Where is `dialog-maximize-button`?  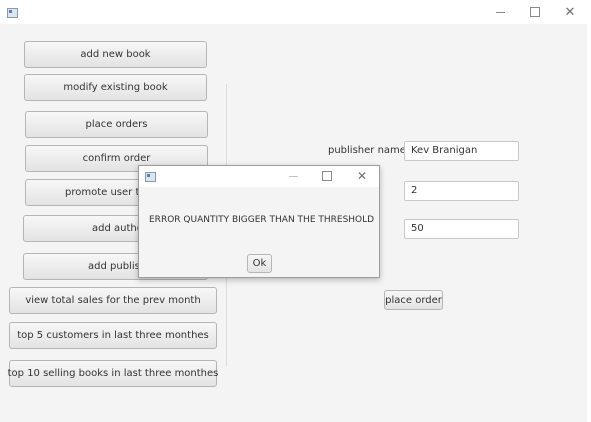
dialog-maximize-button is located at coordinates (327, 176).